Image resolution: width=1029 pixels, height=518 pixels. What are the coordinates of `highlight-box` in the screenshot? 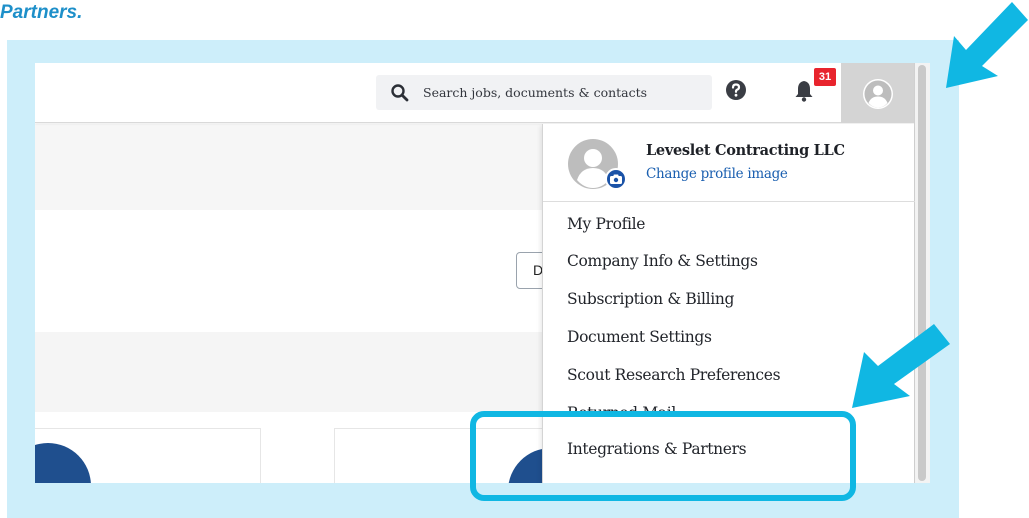 It's located at (663, 456).